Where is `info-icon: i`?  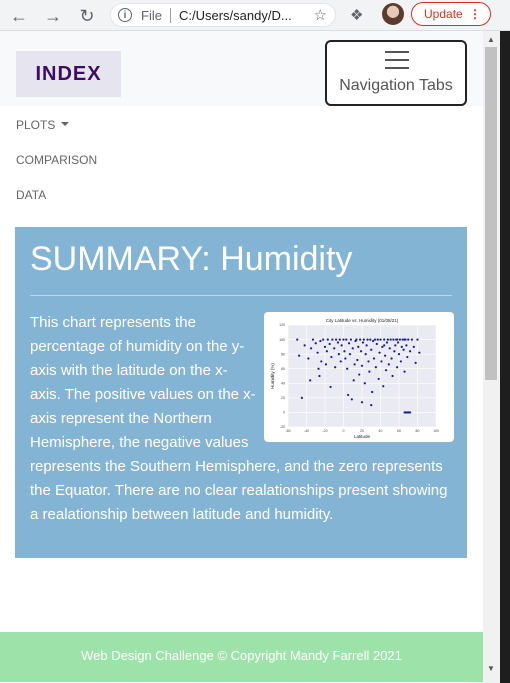
info-icon: i is located at coordinates (125, 15).